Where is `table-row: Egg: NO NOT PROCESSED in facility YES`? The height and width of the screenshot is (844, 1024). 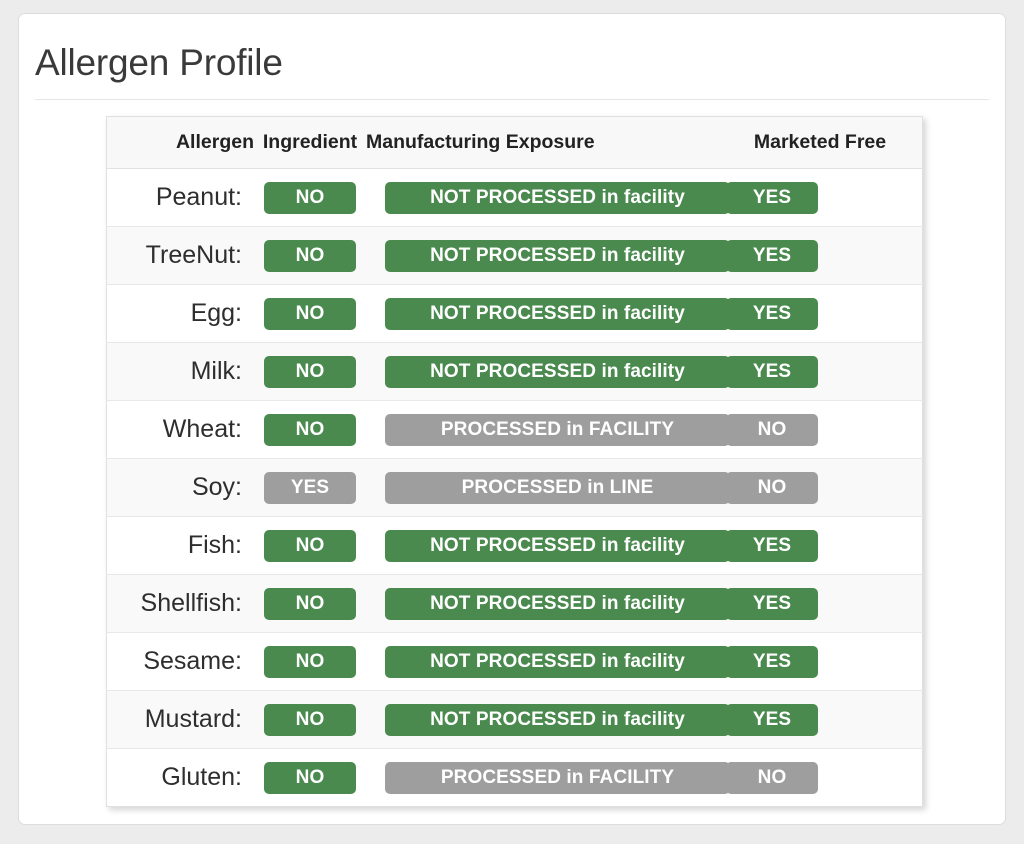
table-row: Egg: NO NOT PROCESSED in facility YES is located at coordinates (514, 313).